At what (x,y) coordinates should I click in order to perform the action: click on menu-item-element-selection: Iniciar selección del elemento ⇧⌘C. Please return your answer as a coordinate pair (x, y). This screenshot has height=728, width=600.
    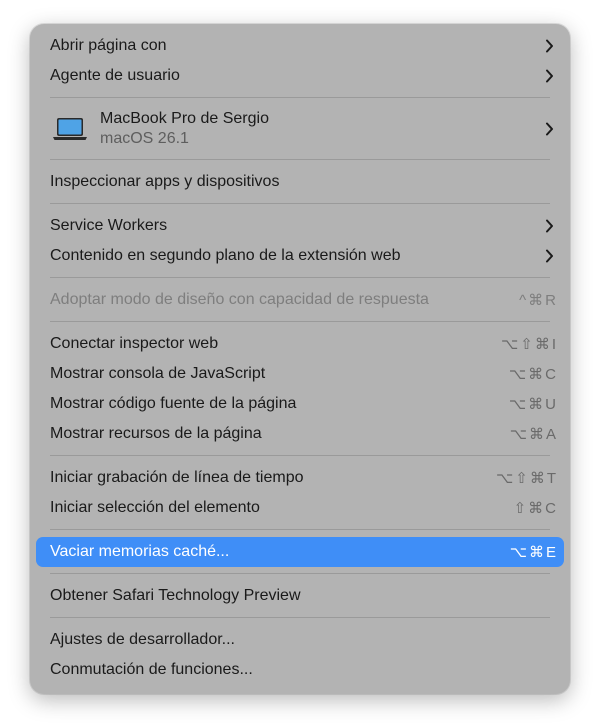
    Looking at the image, I should click on (300, 508).